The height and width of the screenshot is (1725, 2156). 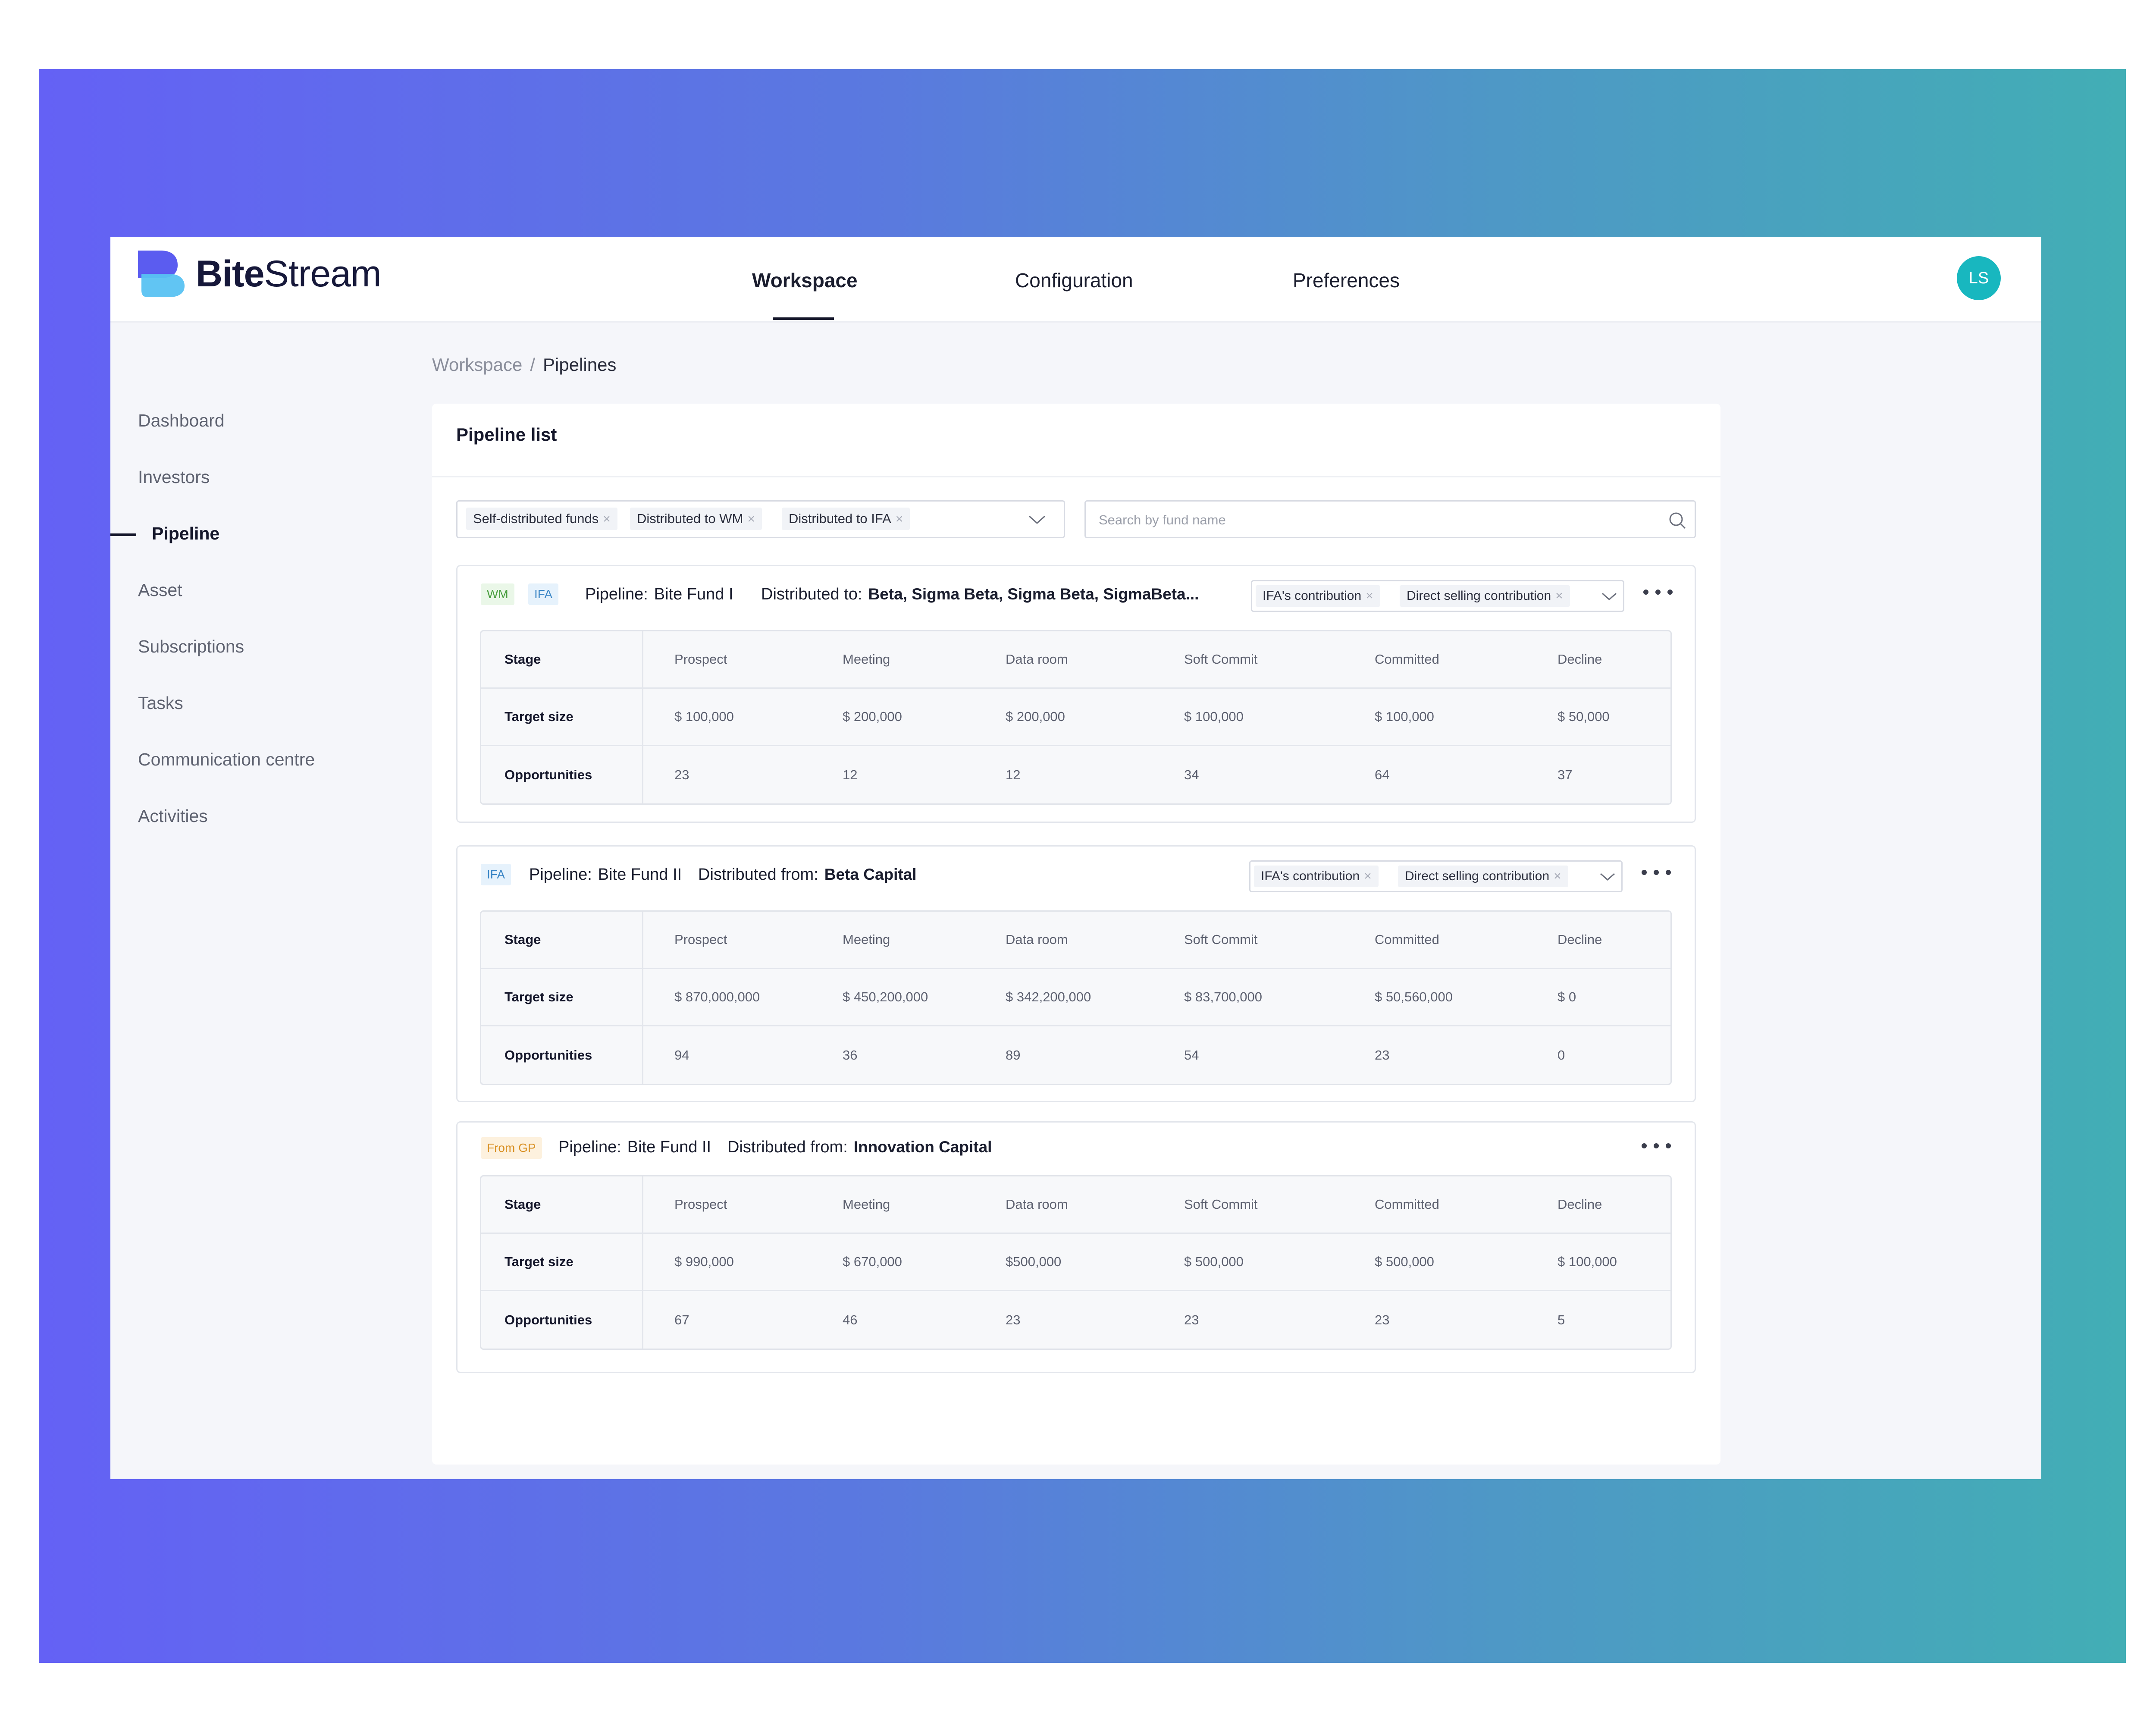 I want to click on active-tab-indicator, so click(x=803, y=319).